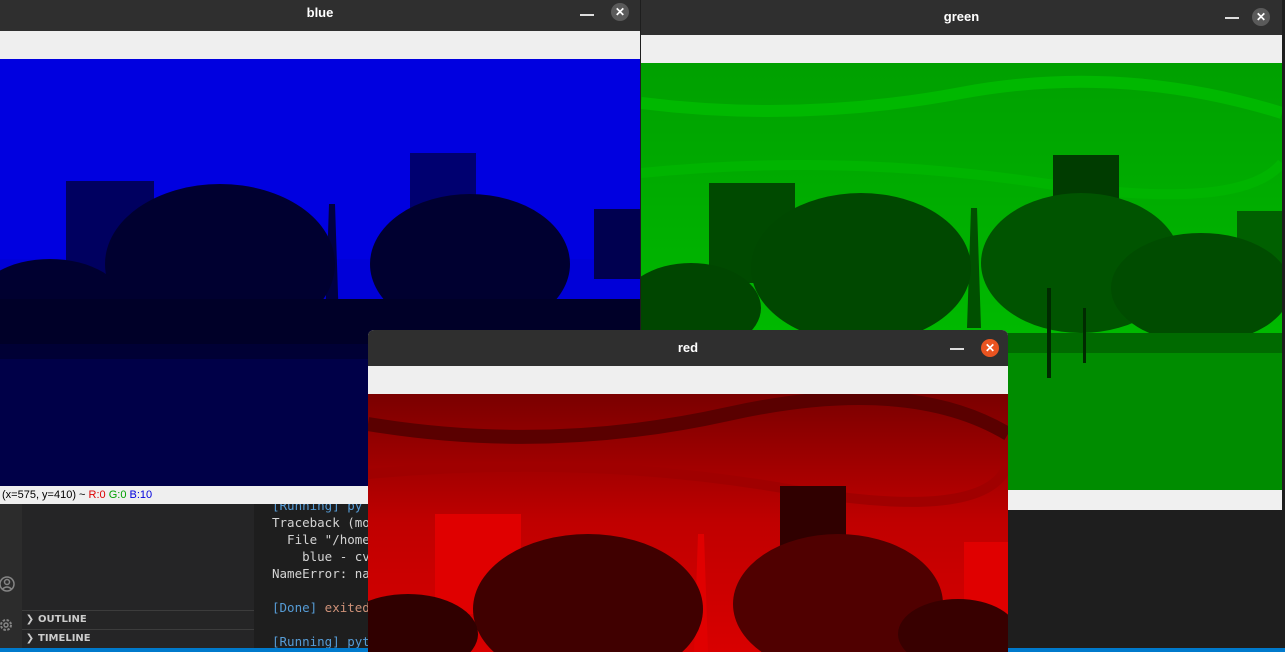 The width and height of the screenshot is (1285, 652). I want to click on section-label: OUTLINE, so click(62, 619).